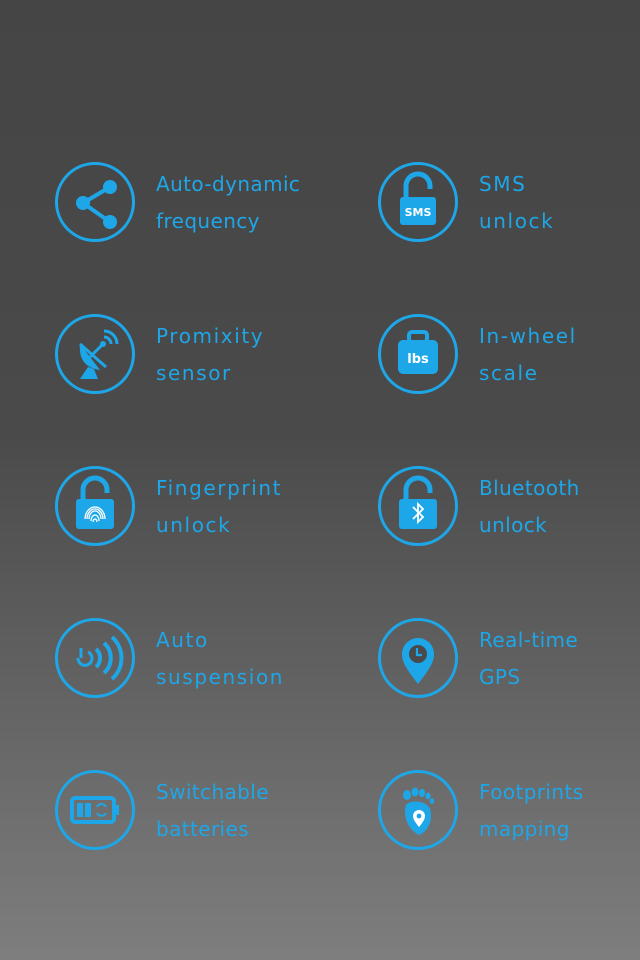 Image resolution: width=640 pixels, height=960 pixels. What do you see at coordinates (418, 810) in the screenshot?
I see `footprint-pin-icon` at bounding box center [418, 810].